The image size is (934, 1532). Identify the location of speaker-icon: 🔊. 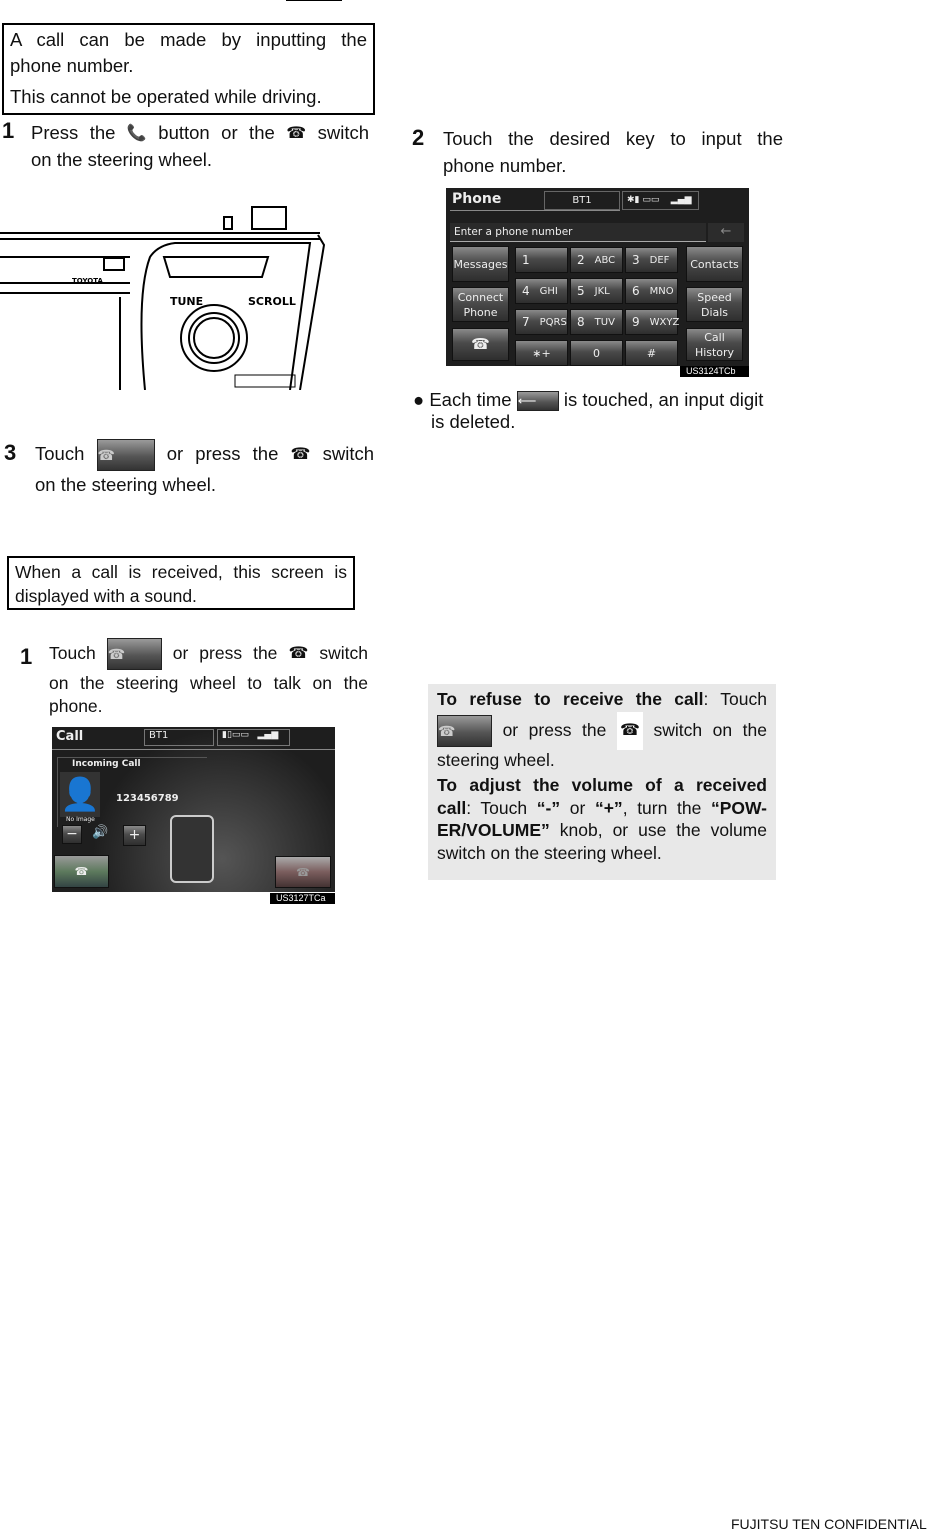
(100, 832).